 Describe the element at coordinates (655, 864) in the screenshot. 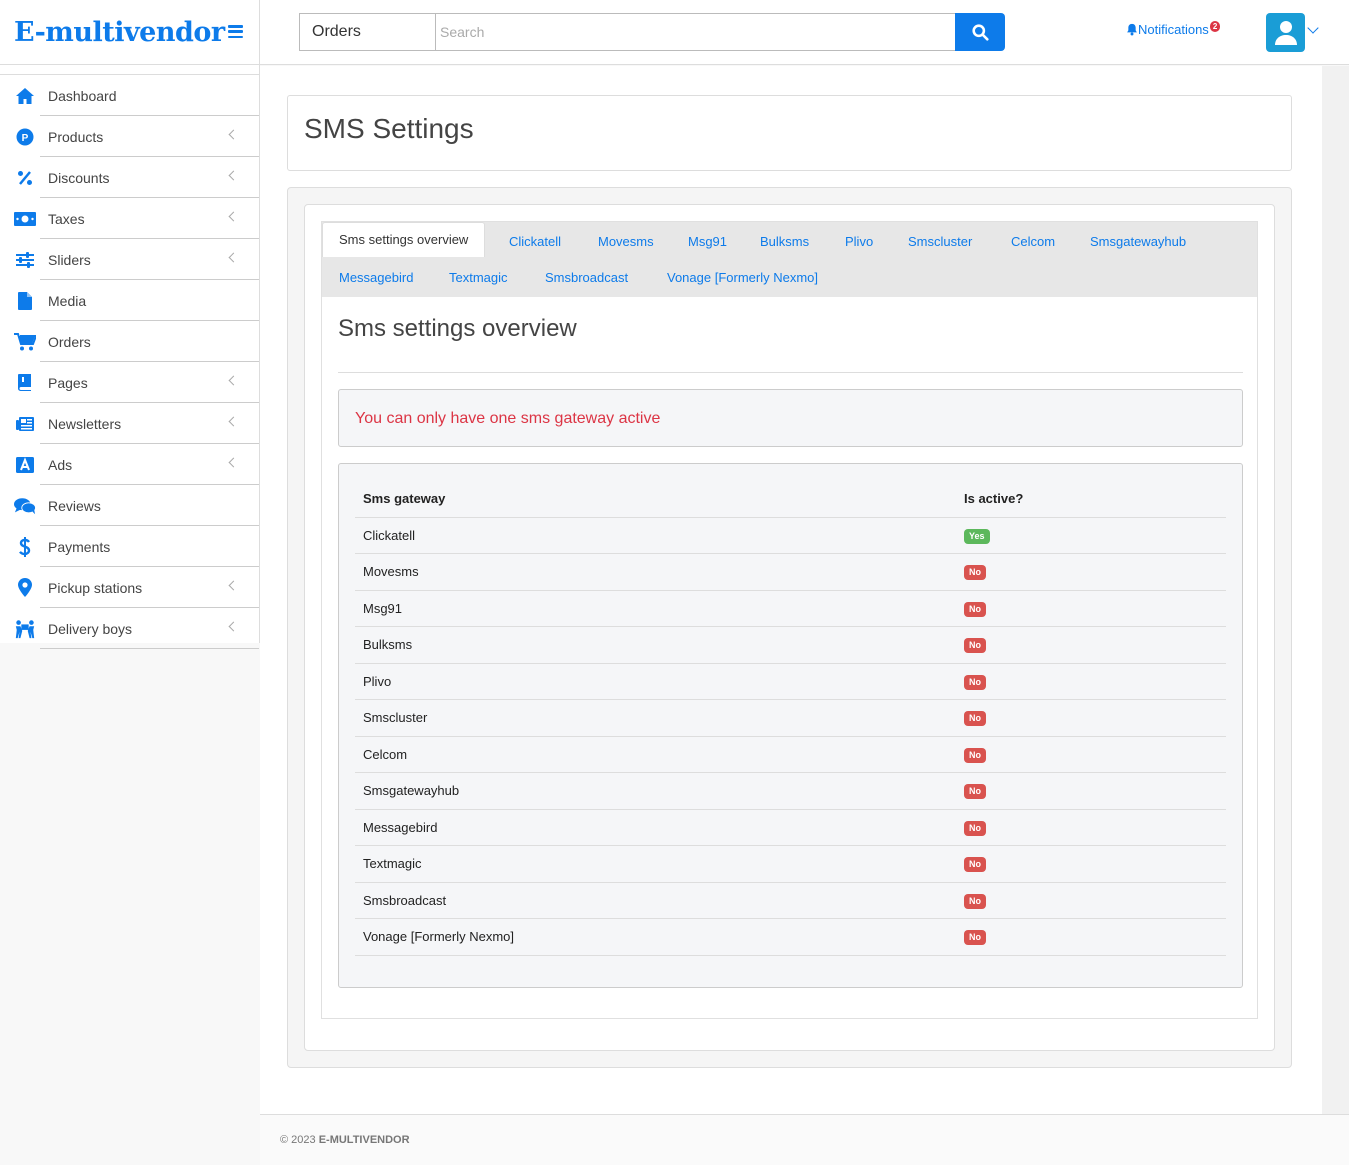

I see `gateway-name: Textmagic` at that location.